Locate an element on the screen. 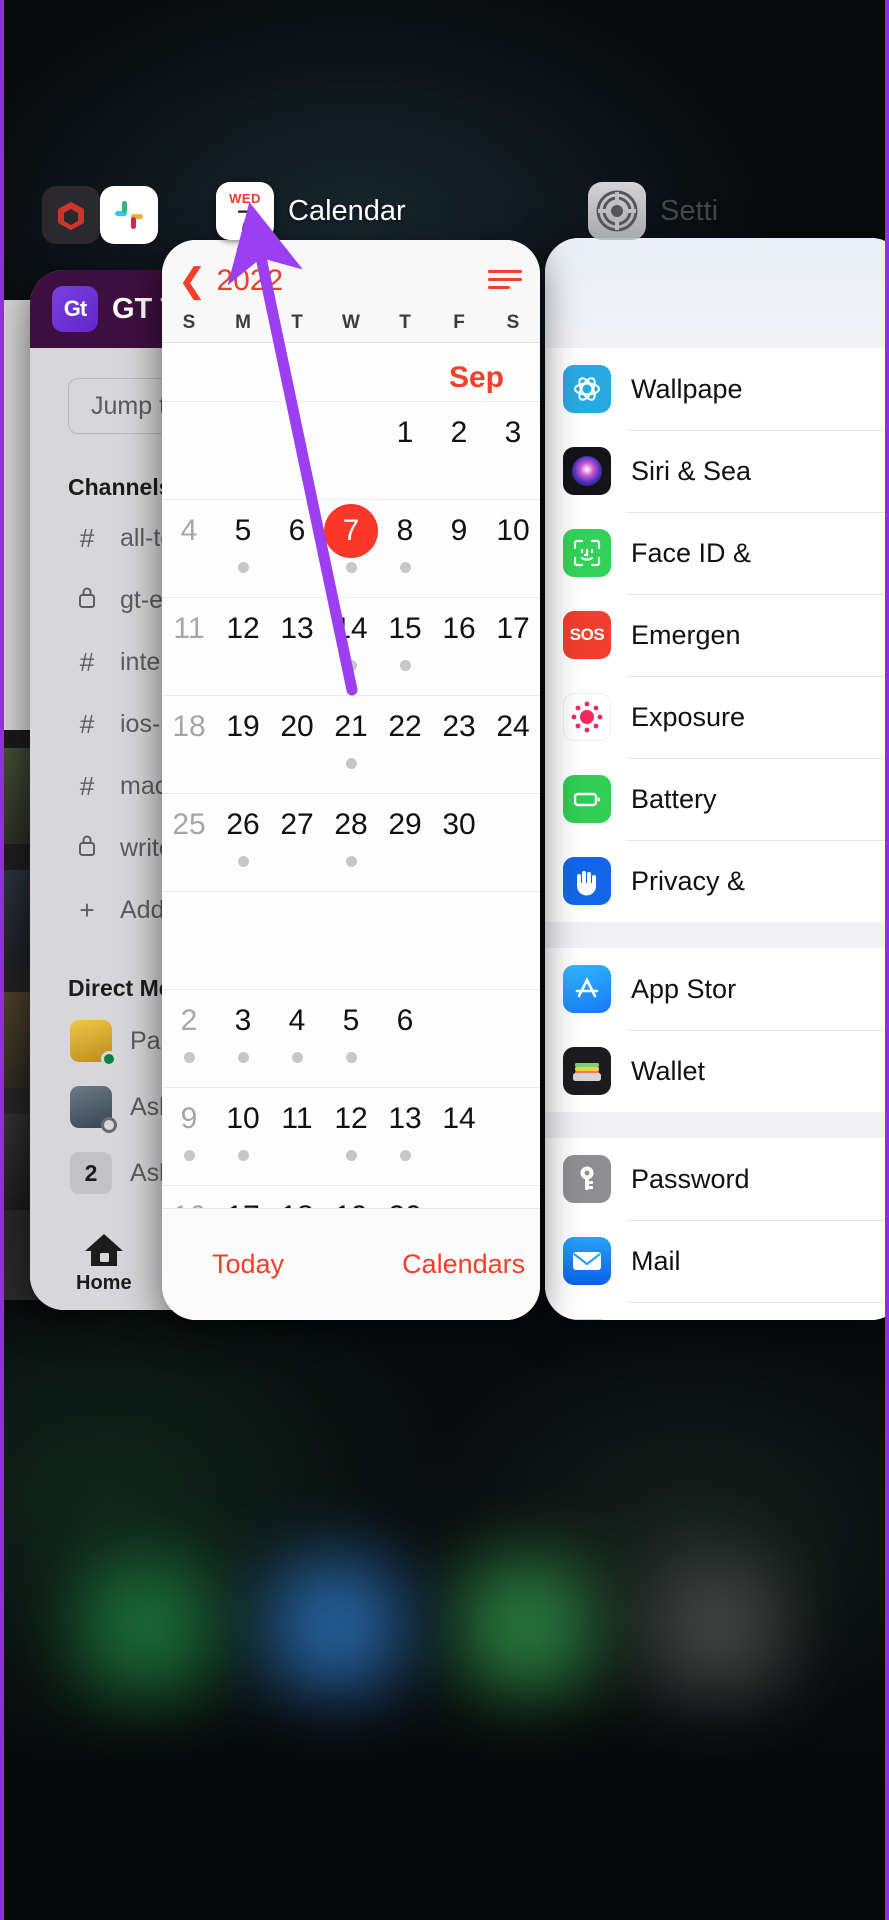  calendar-day-cell: 25 is located at coordinates (189, 842).